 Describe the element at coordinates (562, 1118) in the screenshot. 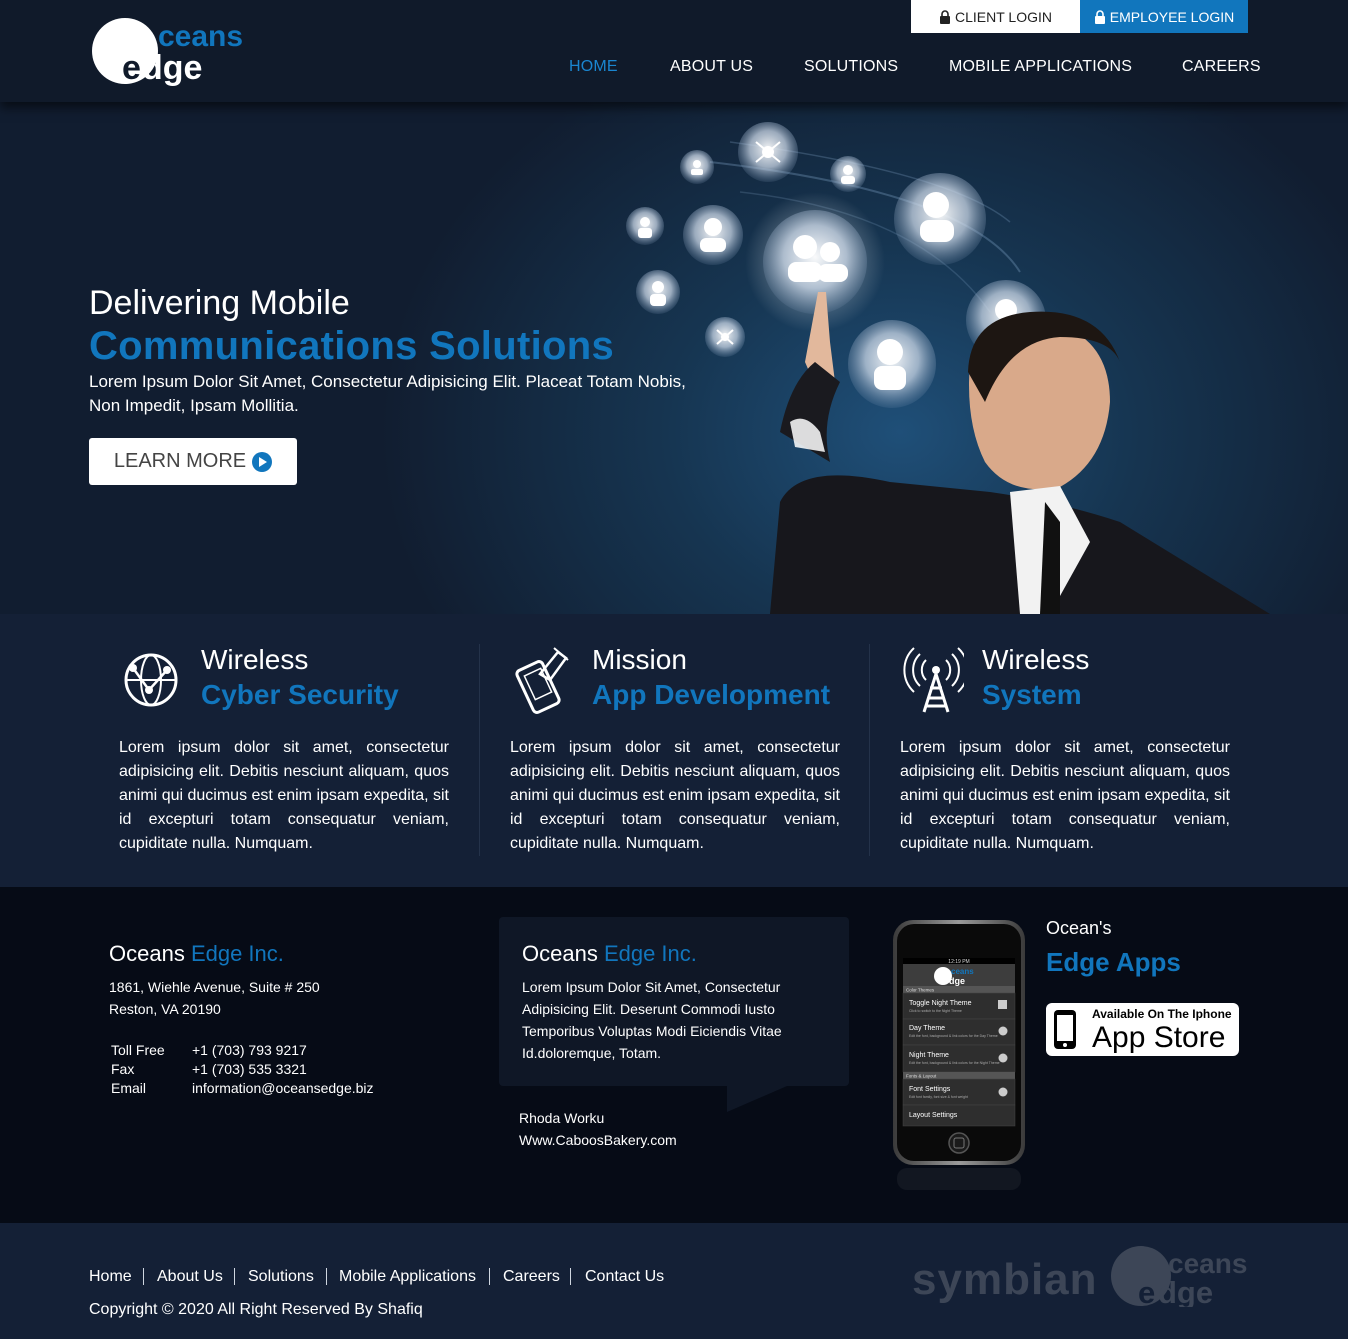

I see `testimonial-author: Rhoda Worku` at that location.